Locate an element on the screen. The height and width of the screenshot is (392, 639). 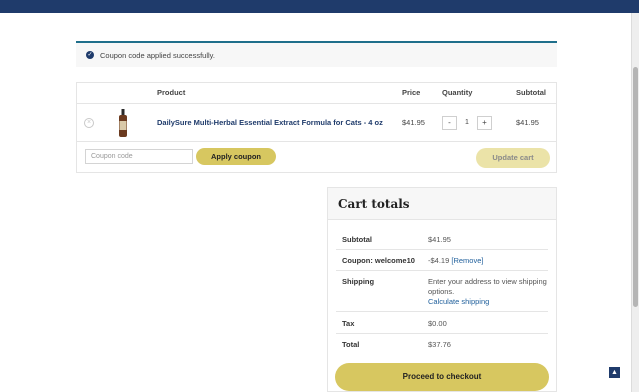
subtotal-label: Subtotal is located at coordinates (357, 239).